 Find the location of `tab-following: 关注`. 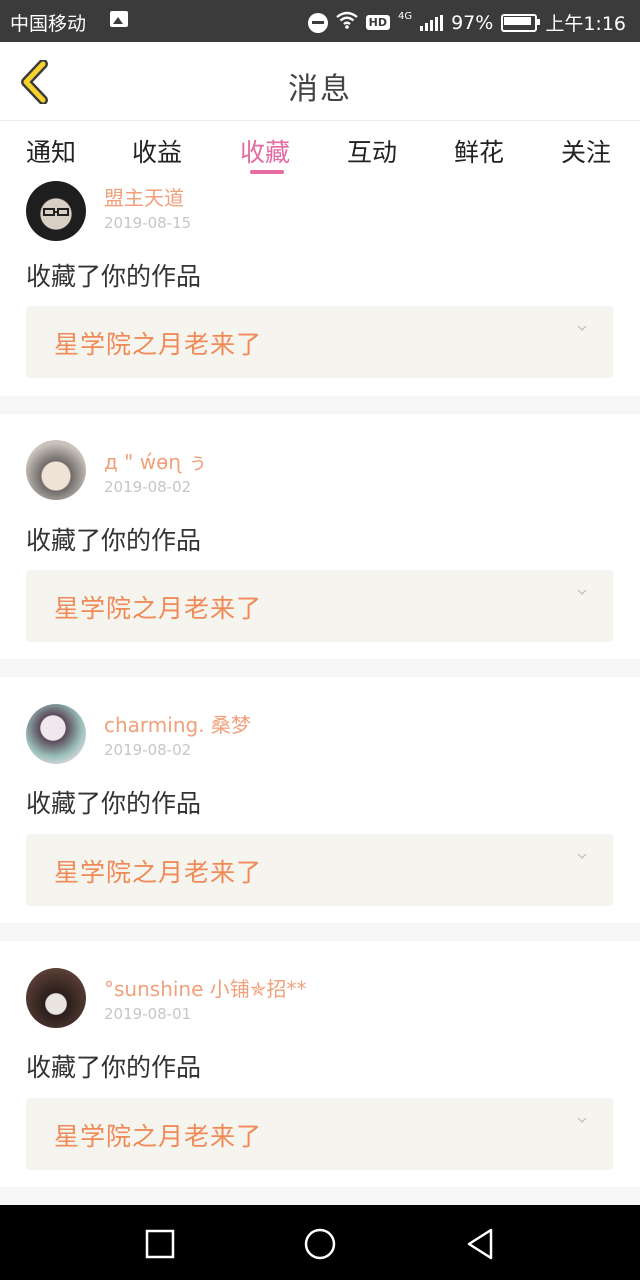

tab-following: 关注 is located at coordinates (586, 151).